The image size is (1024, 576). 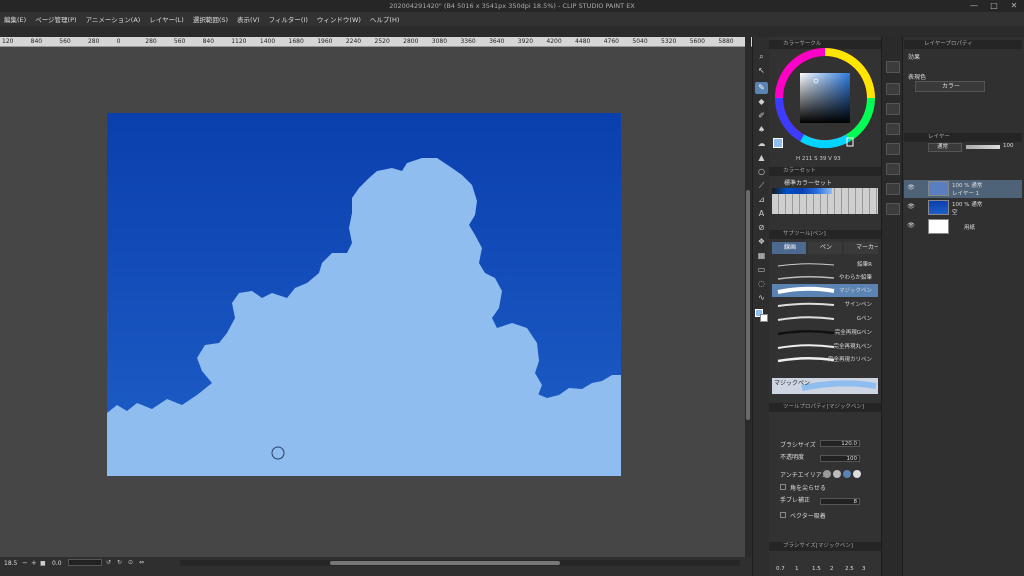 What do you see at coordinates (55, 19) in the screenshot?
I see `menu-page: ページ管理(P)` at bounding box center [55, 19].